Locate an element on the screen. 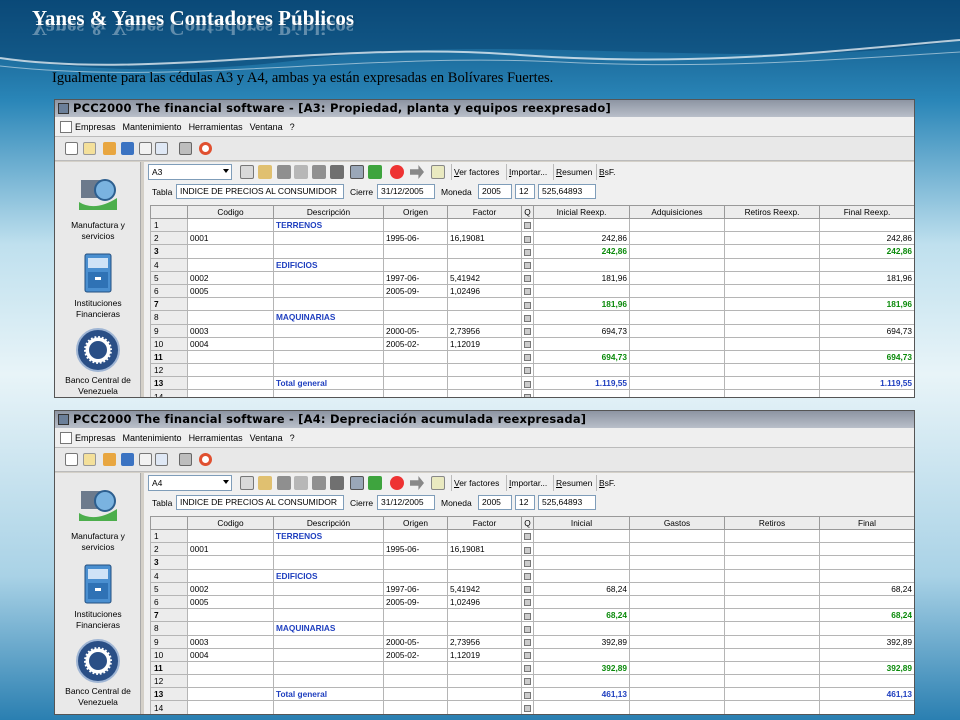 Image resolution: width=960 pixels, height=720 pixels. row-number: 11 is located at coordinates (169, 357).